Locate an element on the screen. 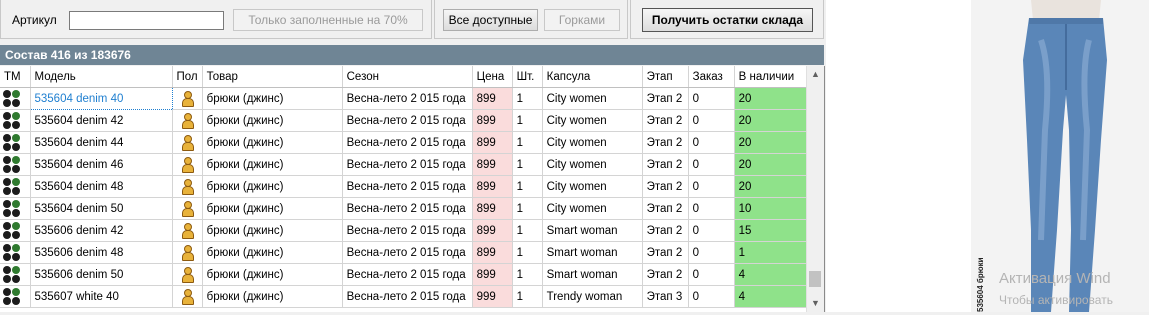  model-cell: 535607 white 40 is located at coordinates (101, 296).